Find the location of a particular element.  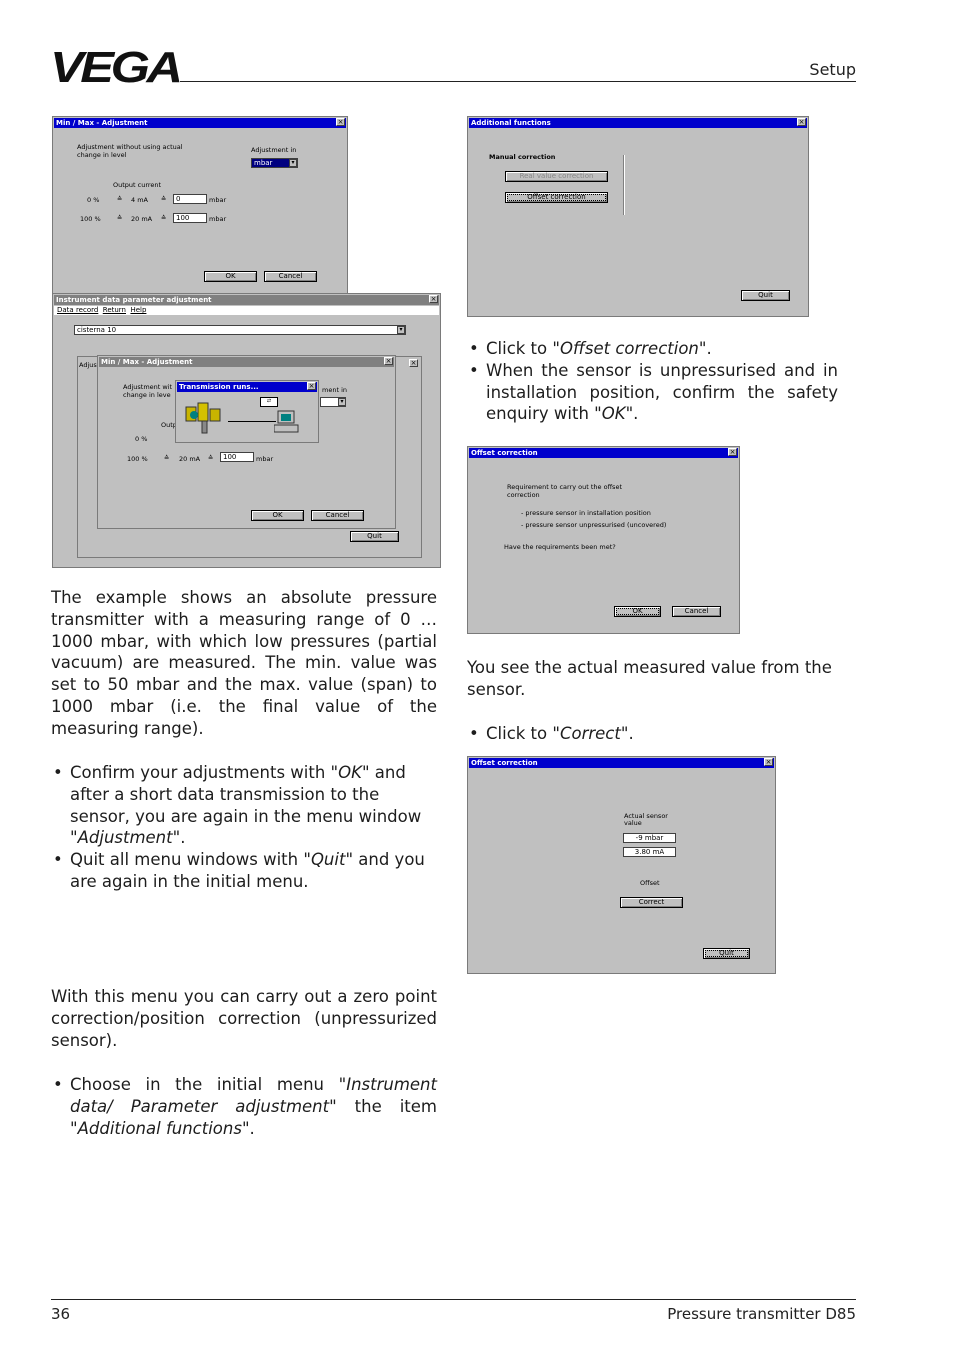

real-value-correction-button: Real value correction is located at coordinates (556, 176).